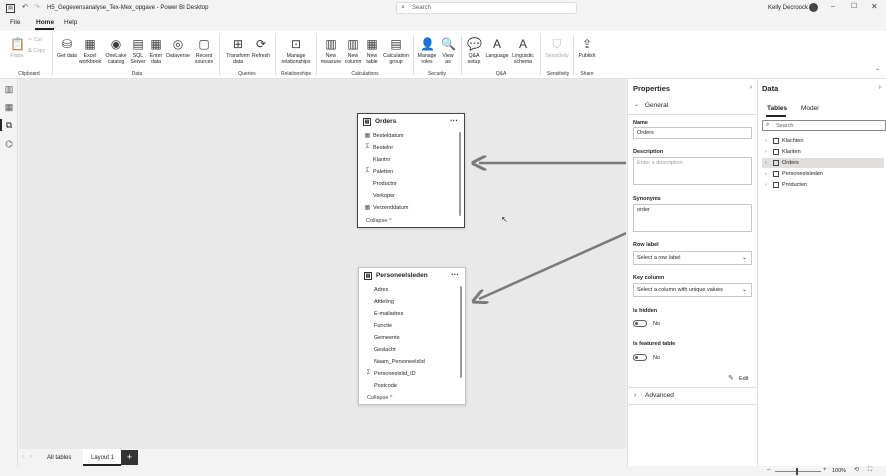  Describe the element at coordinates (659, 395) in the screenshot. I see `section-advanced: Advanced` at that location.